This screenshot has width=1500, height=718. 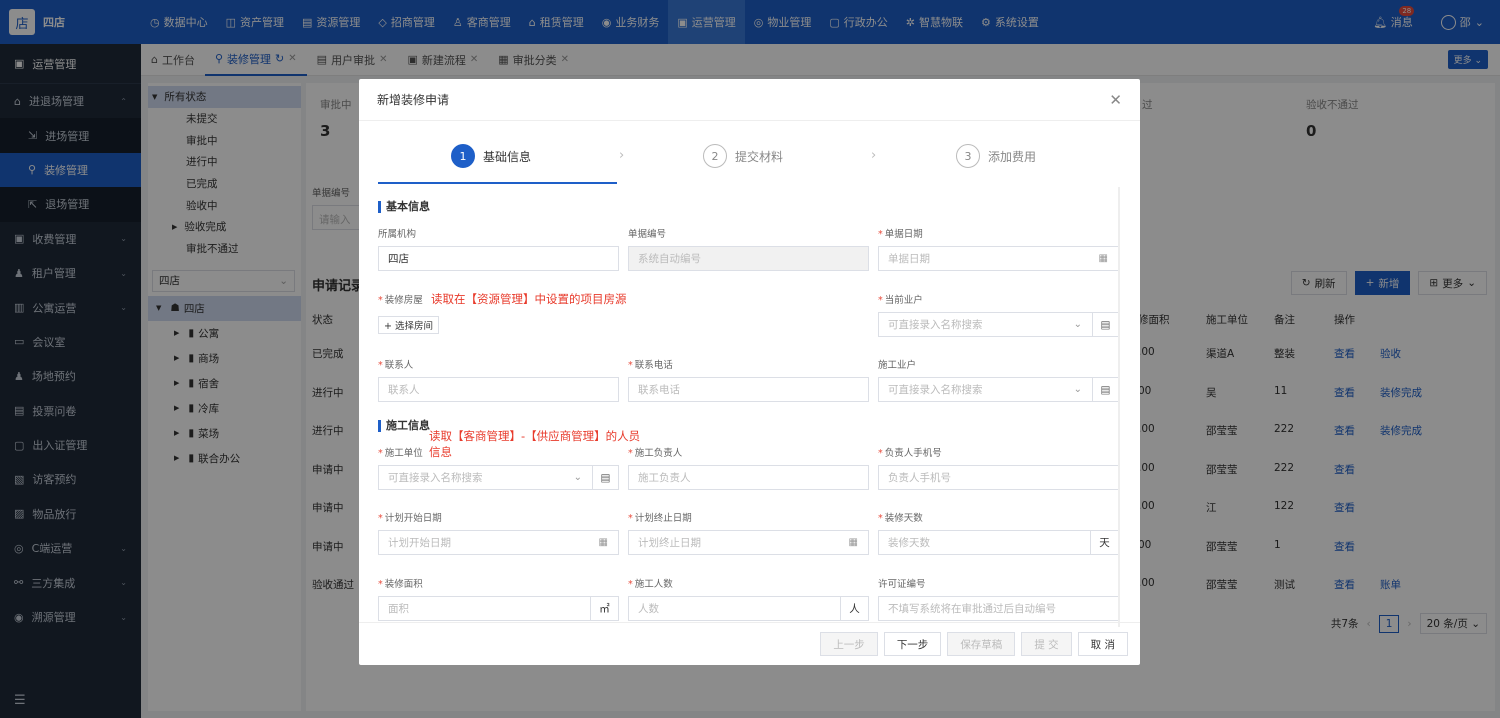 I want to click on unit-label: * 施工单位, so click(x=400, y=453).